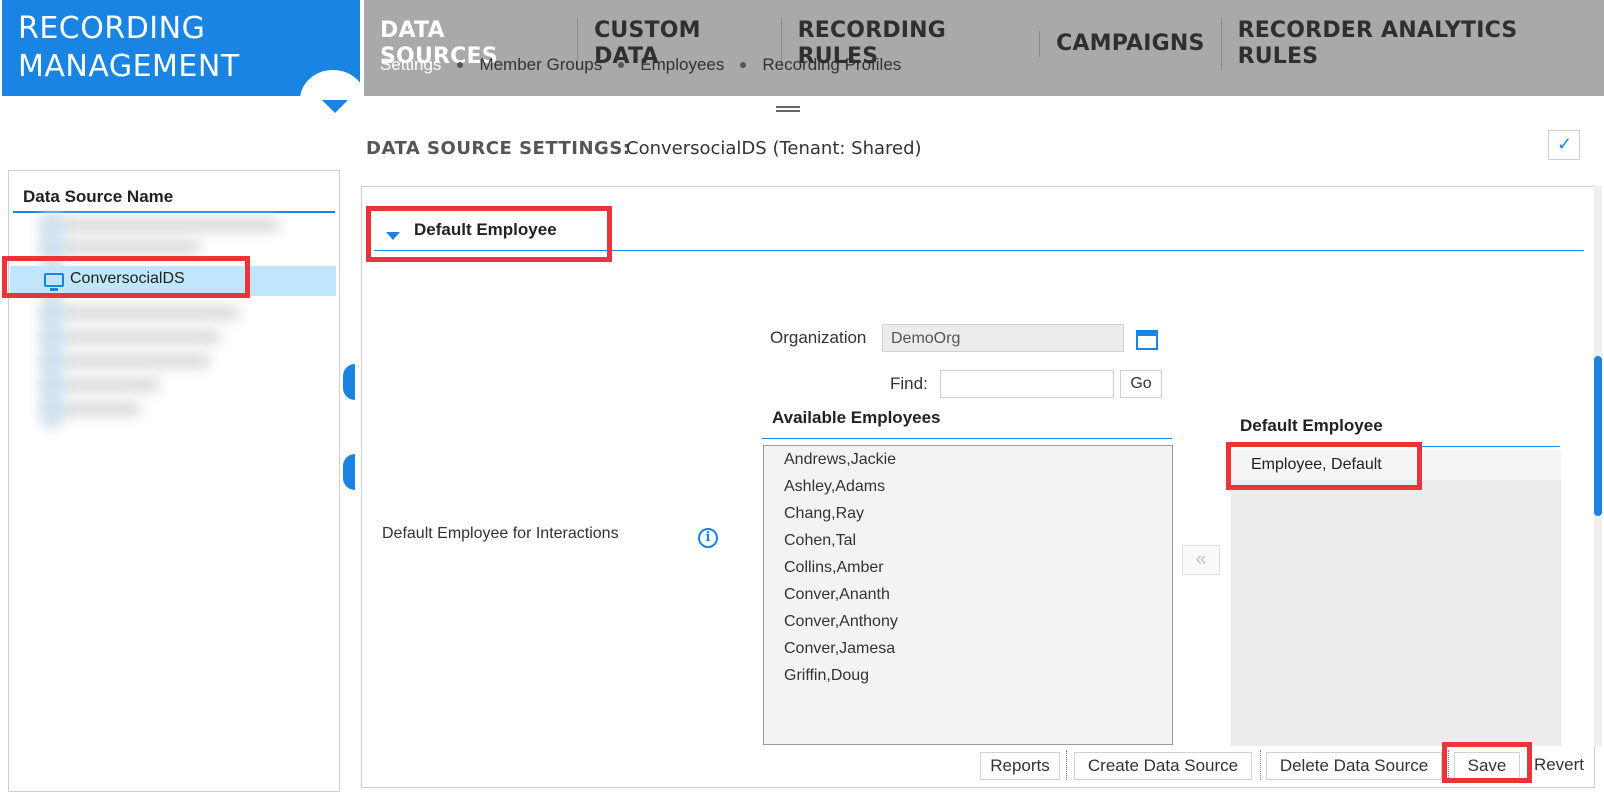 This screenshot has width=1604, height=792. What do you see at coordinates (112, 28) in the screenshot?
I see `brand-line-1: RECORDING` at bounding box center [112, 28].